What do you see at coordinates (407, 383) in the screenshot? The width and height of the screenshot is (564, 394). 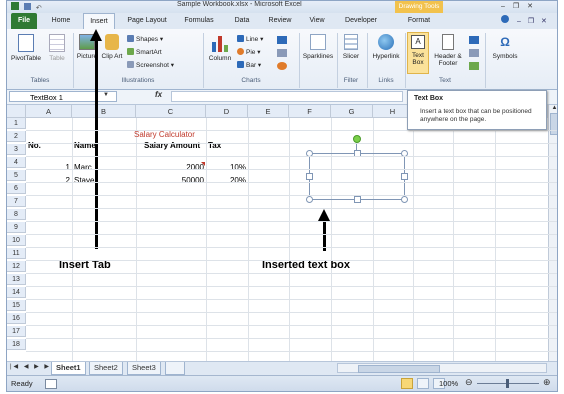 I see `normal-view-icon` at bounding box center [407, 383].